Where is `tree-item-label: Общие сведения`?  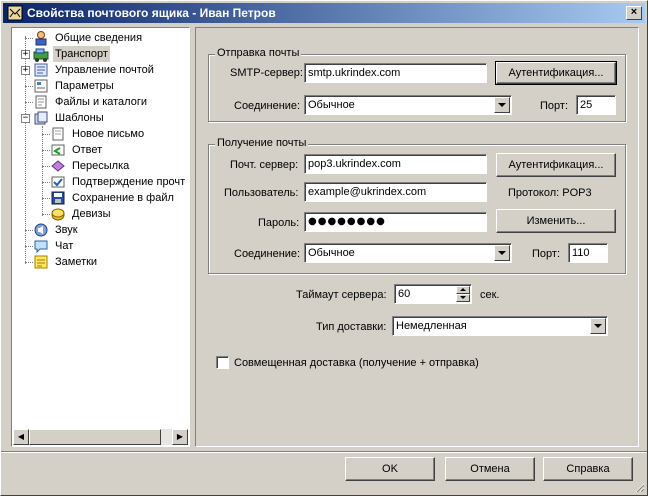 tree-item-label: Общие сведения is located at coordinates (99, 38).